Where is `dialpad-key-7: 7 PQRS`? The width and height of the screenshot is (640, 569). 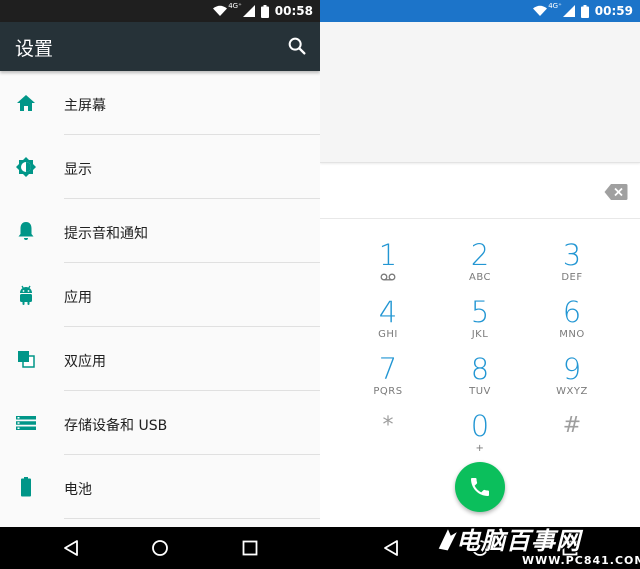
dialpad-key-7: 7 PQRS is located at coordinates (388, 375).